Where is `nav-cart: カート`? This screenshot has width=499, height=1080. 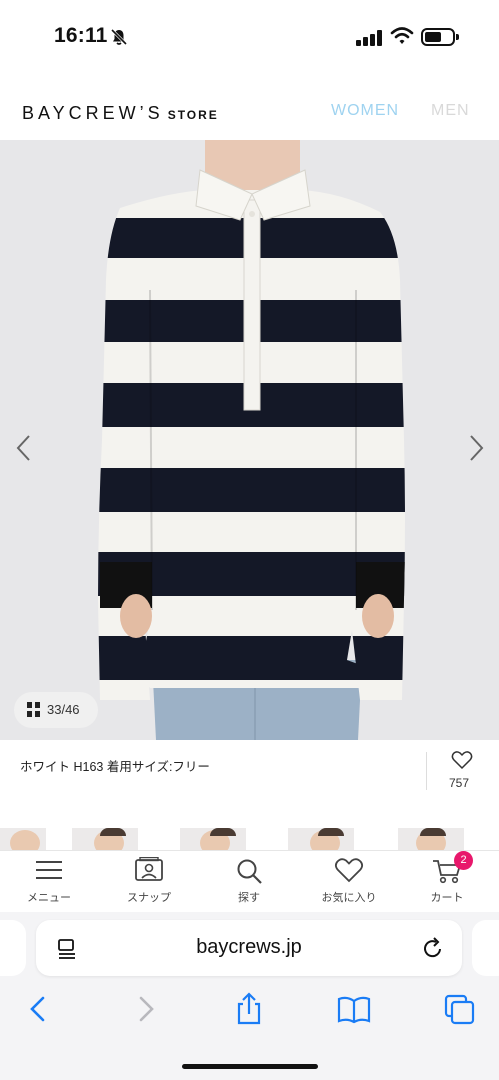
nav-cart: カート is located at coordinates (447, 882).